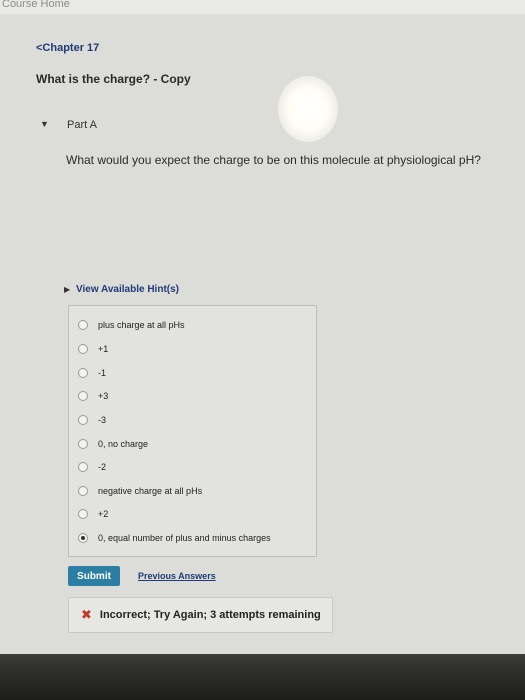 The height and width of the screenshot is (700, 525). What do you see at coordinates (177, 576) in the screenshot?
I see `previous-answers-link: Previous Answers` at bounding box center [177, 576].